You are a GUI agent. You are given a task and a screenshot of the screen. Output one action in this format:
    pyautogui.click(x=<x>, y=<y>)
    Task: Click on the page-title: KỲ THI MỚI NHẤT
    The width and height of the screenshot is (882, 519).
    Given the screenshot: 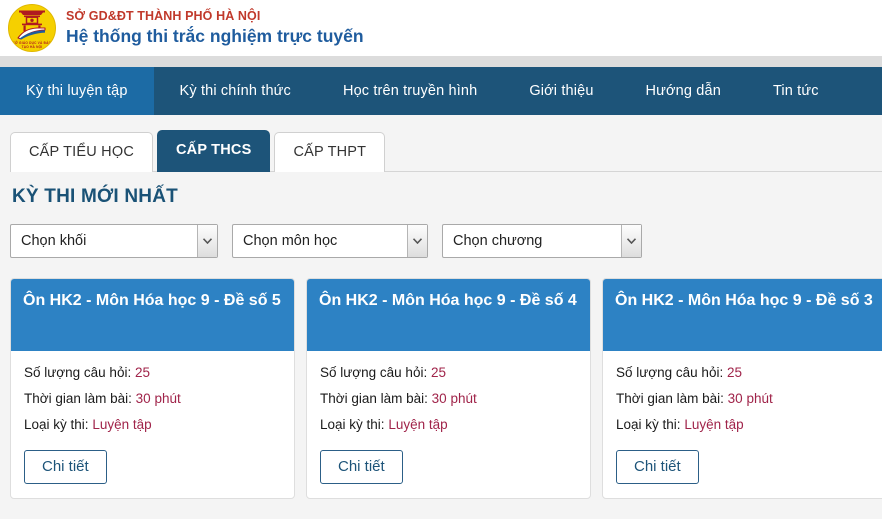 What is the action you would take?
    pyautogui.click(x=95, y=196)
    